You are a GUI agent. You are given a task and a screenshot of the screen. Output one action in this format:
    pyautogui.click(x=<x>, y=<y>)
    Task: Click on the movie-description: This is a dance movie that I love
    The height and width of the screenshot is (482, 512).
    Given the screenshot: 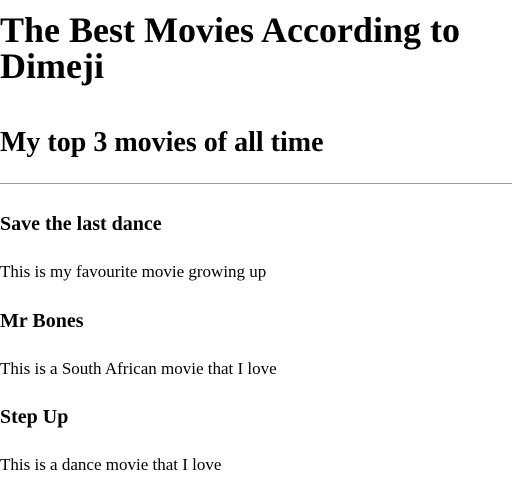 What is the action you would take?
    pyautogui.click(x=111, y=464)
    